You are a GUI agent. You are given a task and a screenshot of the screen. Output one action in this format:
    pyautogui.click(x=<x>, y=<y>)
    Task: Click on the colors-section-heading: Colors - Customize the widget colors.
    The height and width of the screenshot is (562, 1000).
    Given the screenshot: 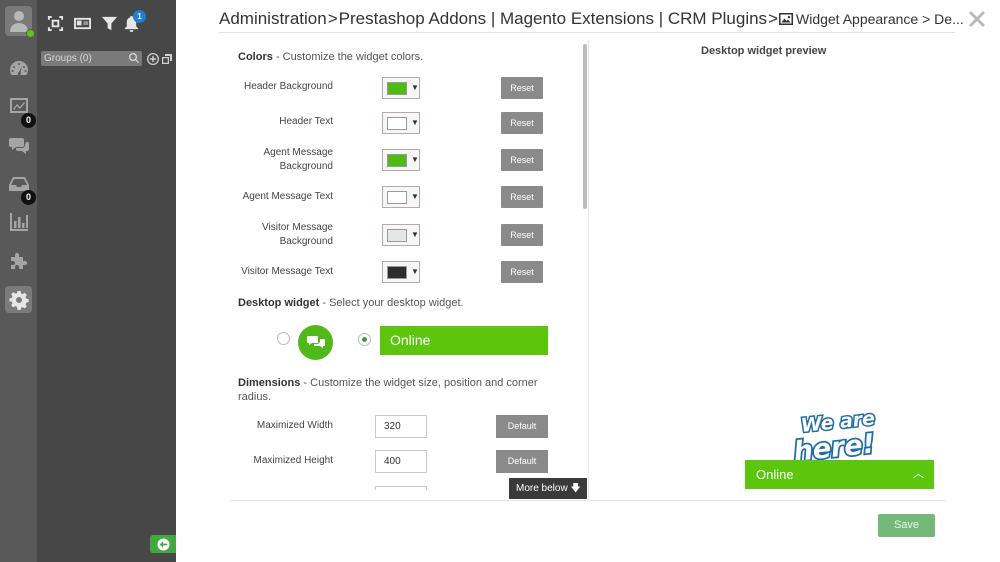 What is the action you would take?
    pyautogui.click(x=330, y=57)
    